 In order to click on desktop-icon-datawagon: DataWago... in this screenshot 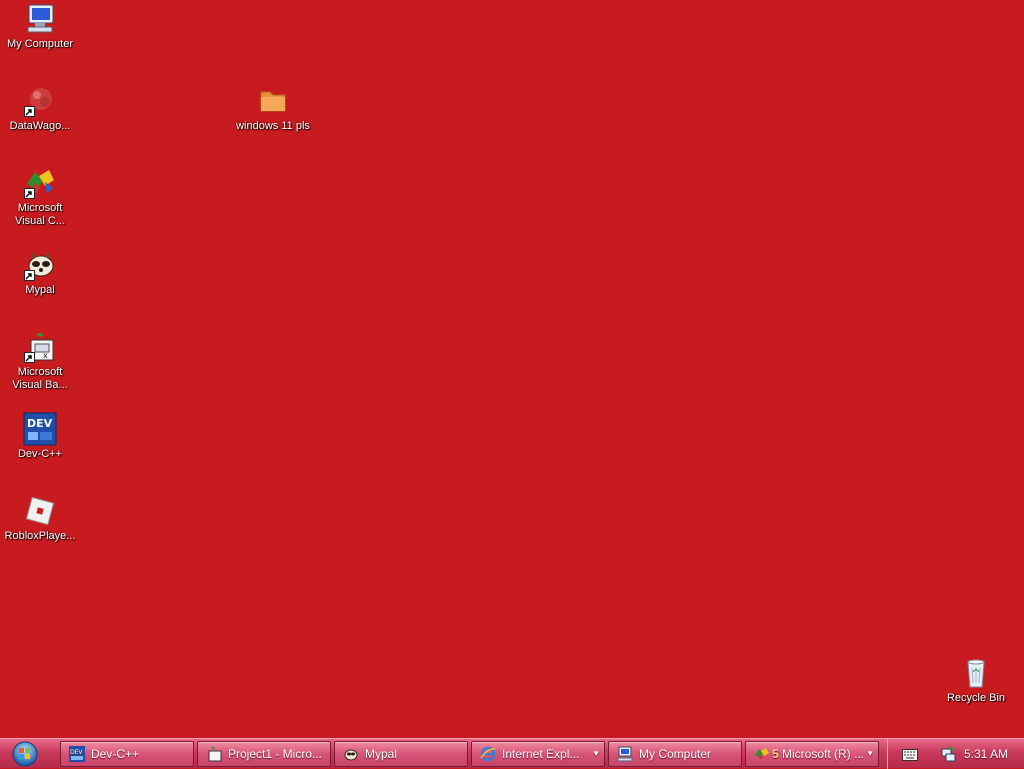, I will do `click(40, 108)`.